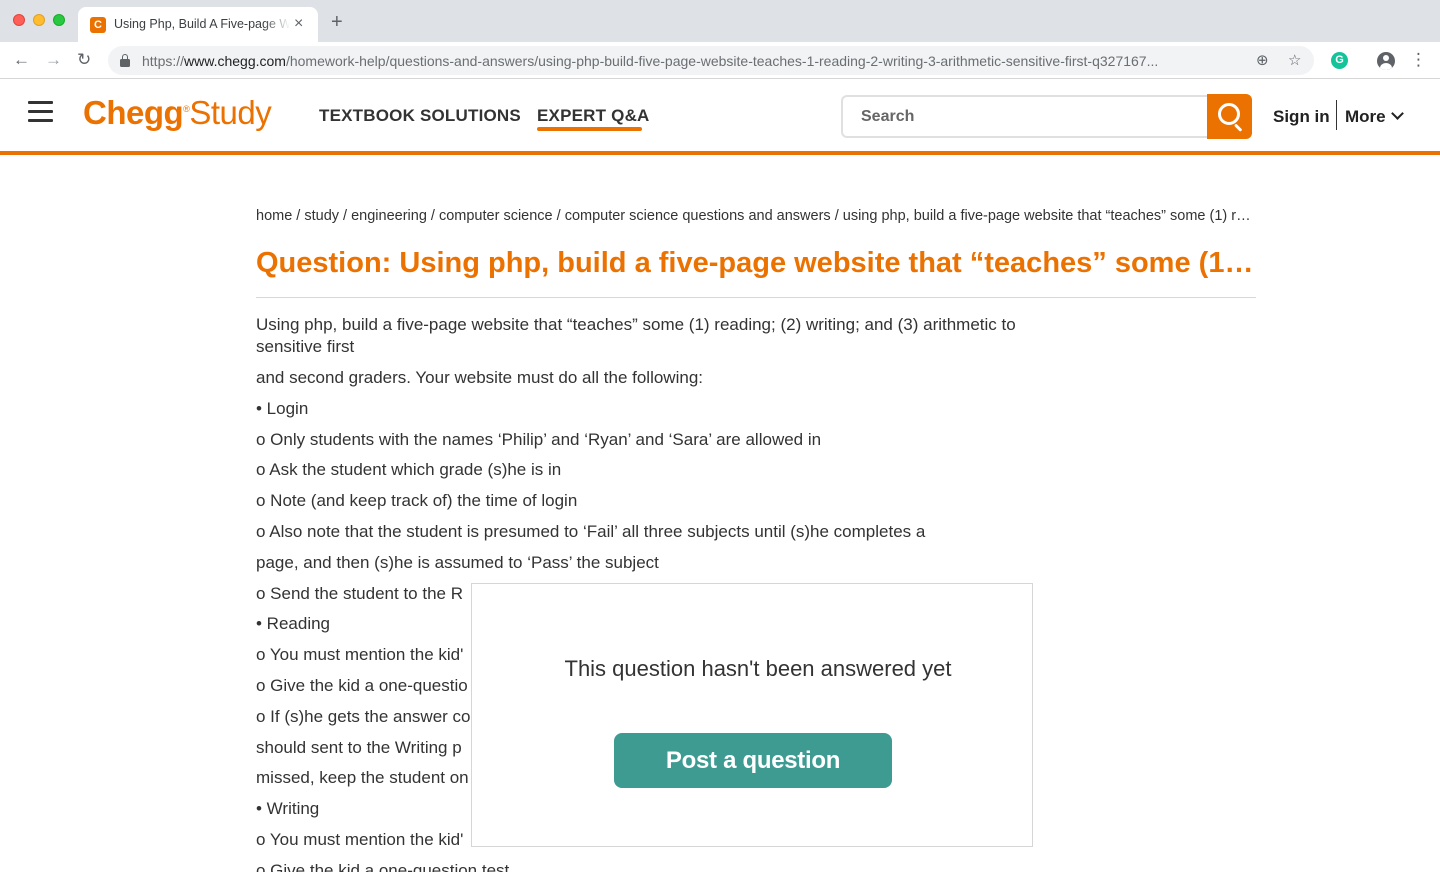 The image size is (1440, 872). Describe the element at coordinates (420, 116) in the screenshot. I see `nav-textbook-solutions: TEXTBOOK SOLUTIONS` at that location.